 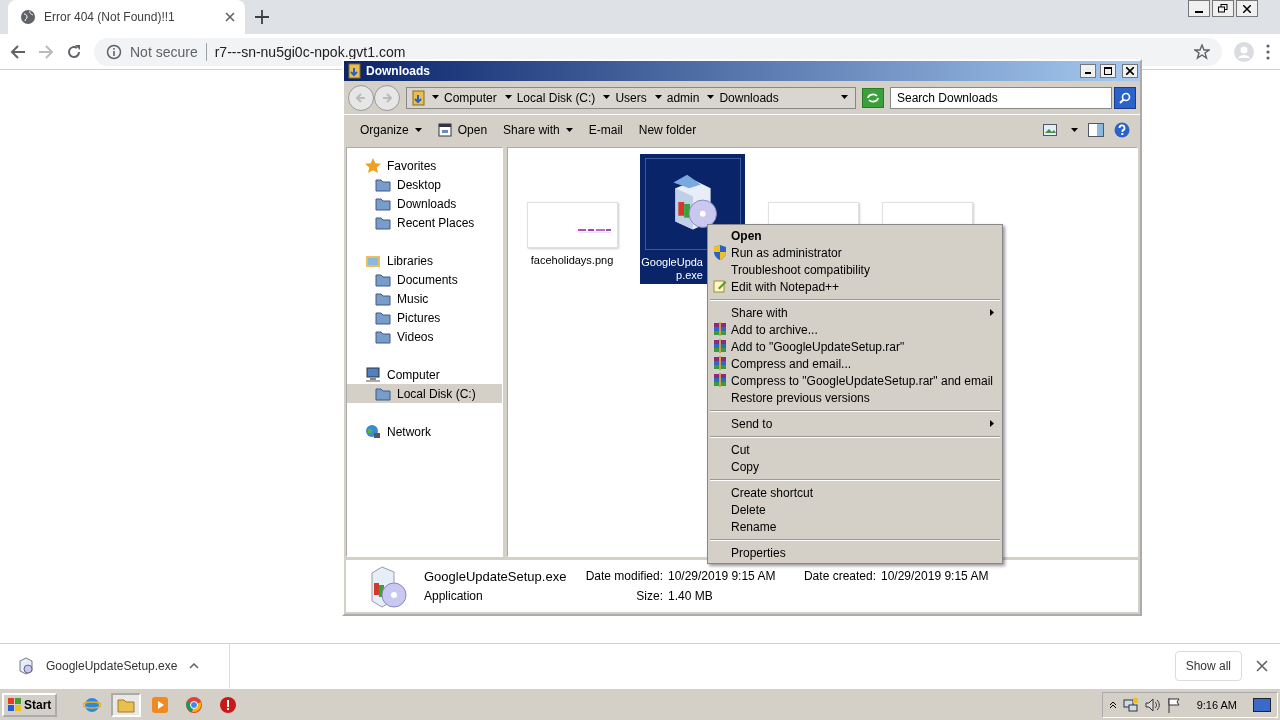 What do you see at coordinates (1108, 71) in the screenshot?
I see `maximize-button` at bounding box center [1108, 71].